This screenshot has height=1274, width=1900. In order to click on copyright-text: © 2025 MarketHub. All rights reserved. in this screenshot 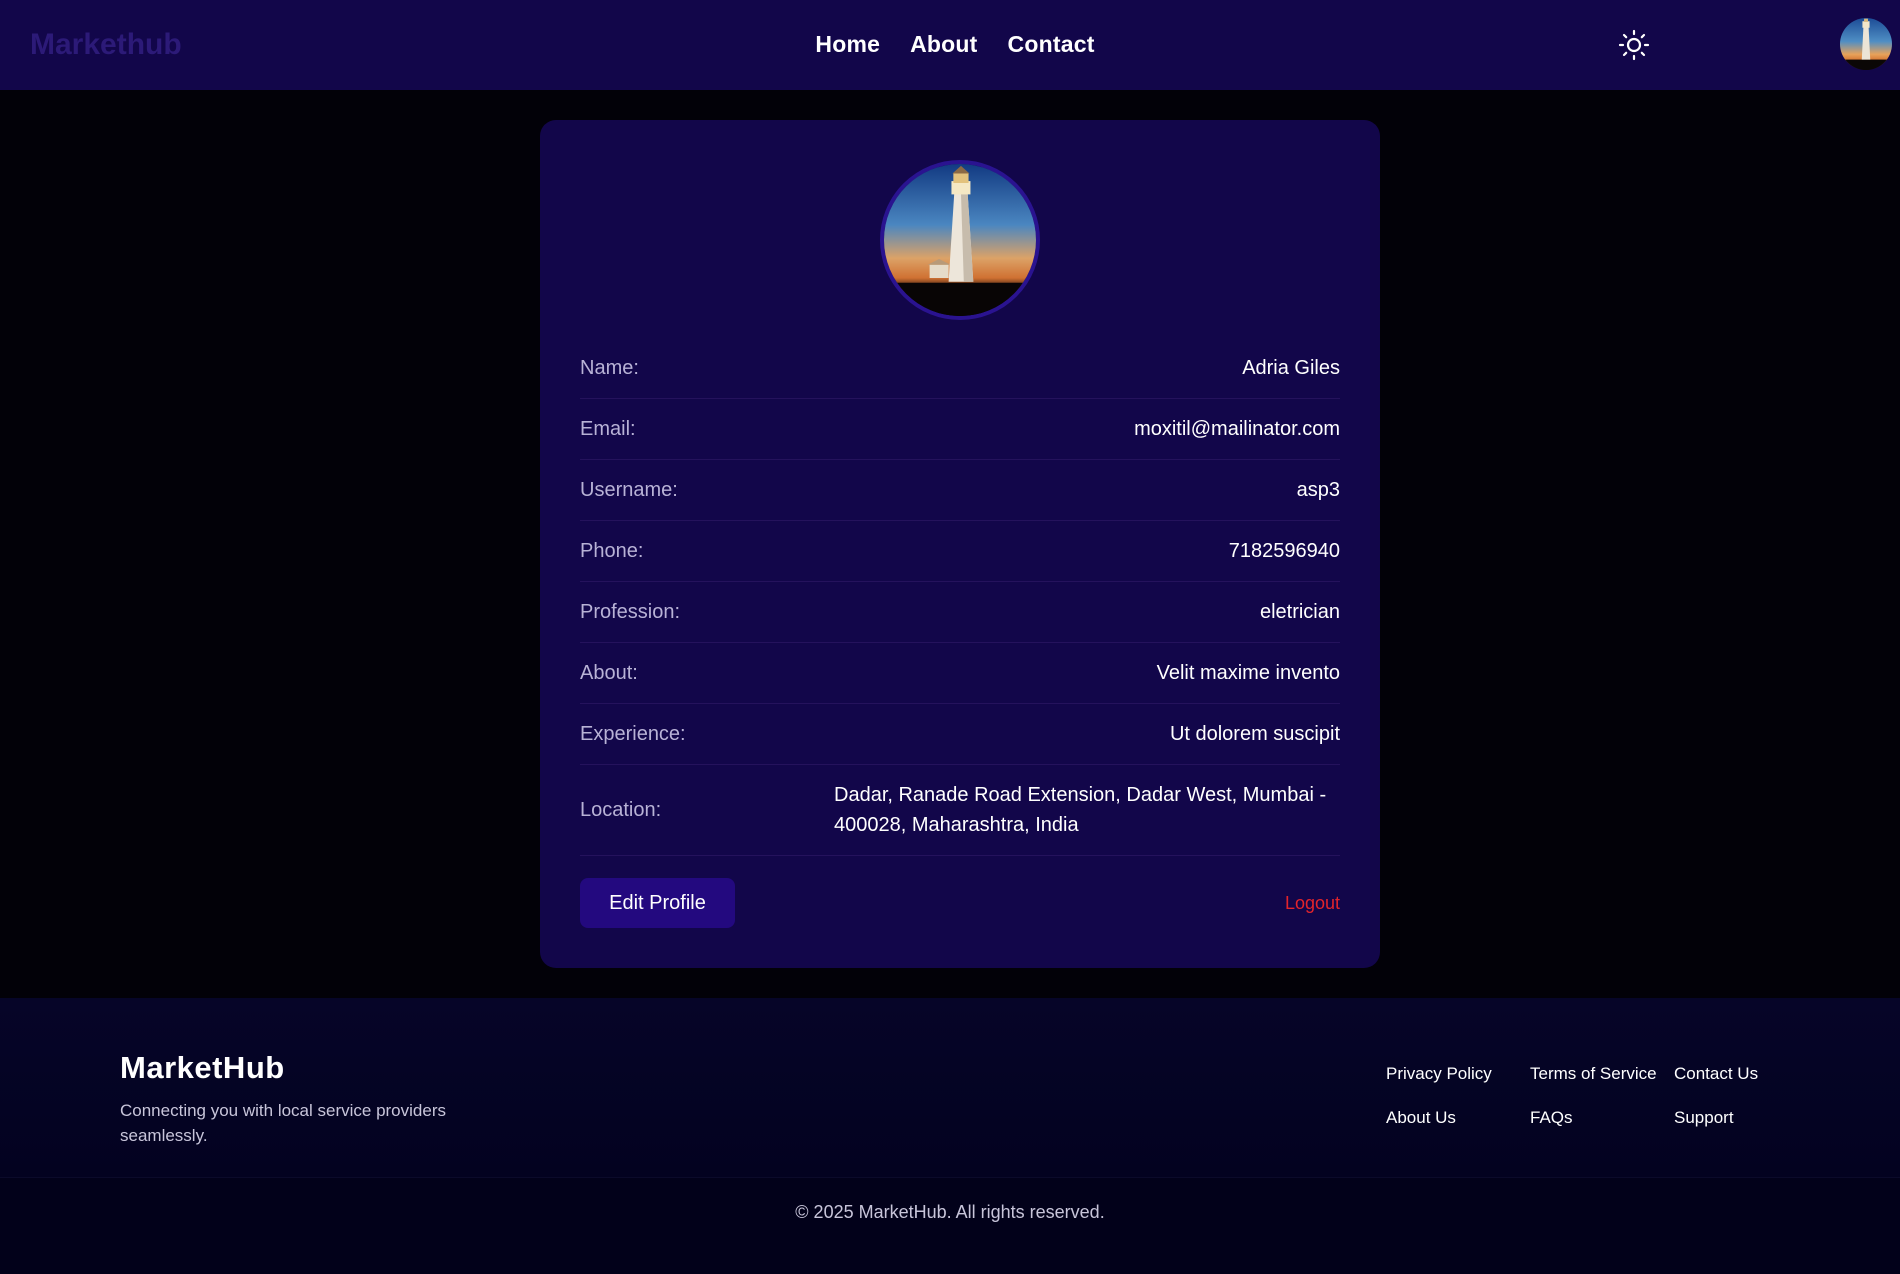, I will do `click(950, 1212)`.